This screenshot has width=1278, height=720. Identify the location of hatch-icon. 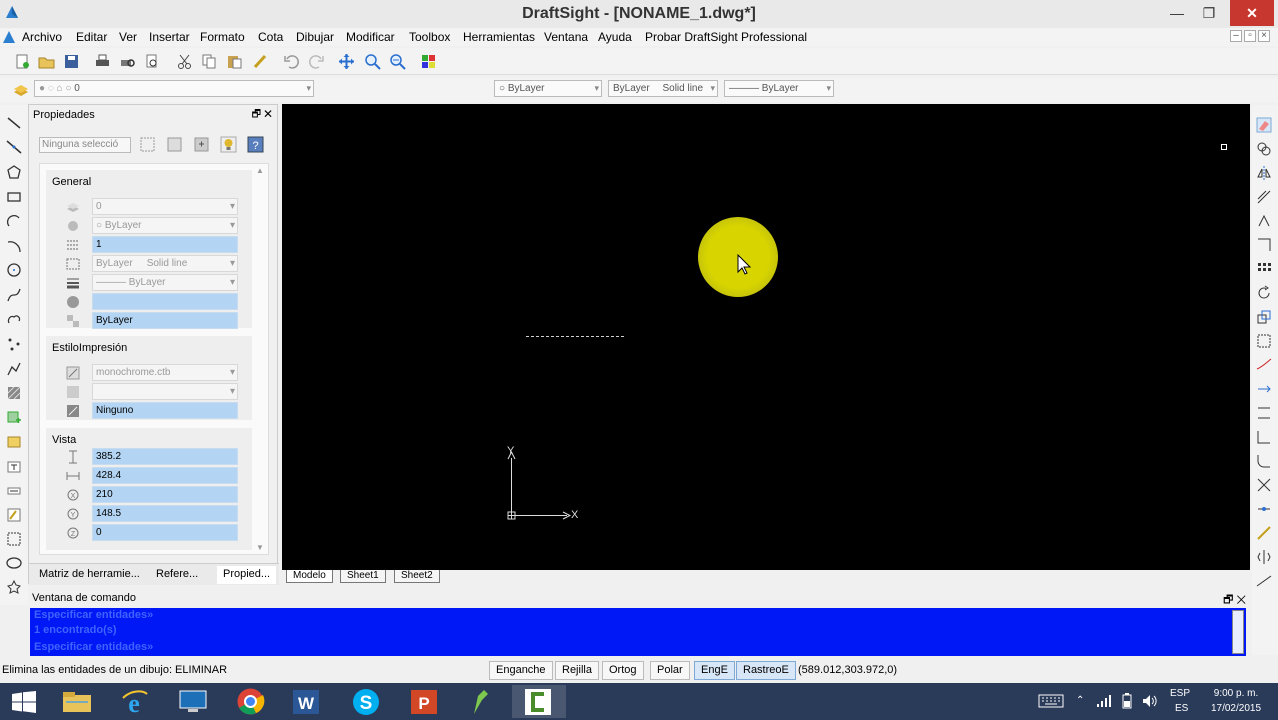
(14, 393).